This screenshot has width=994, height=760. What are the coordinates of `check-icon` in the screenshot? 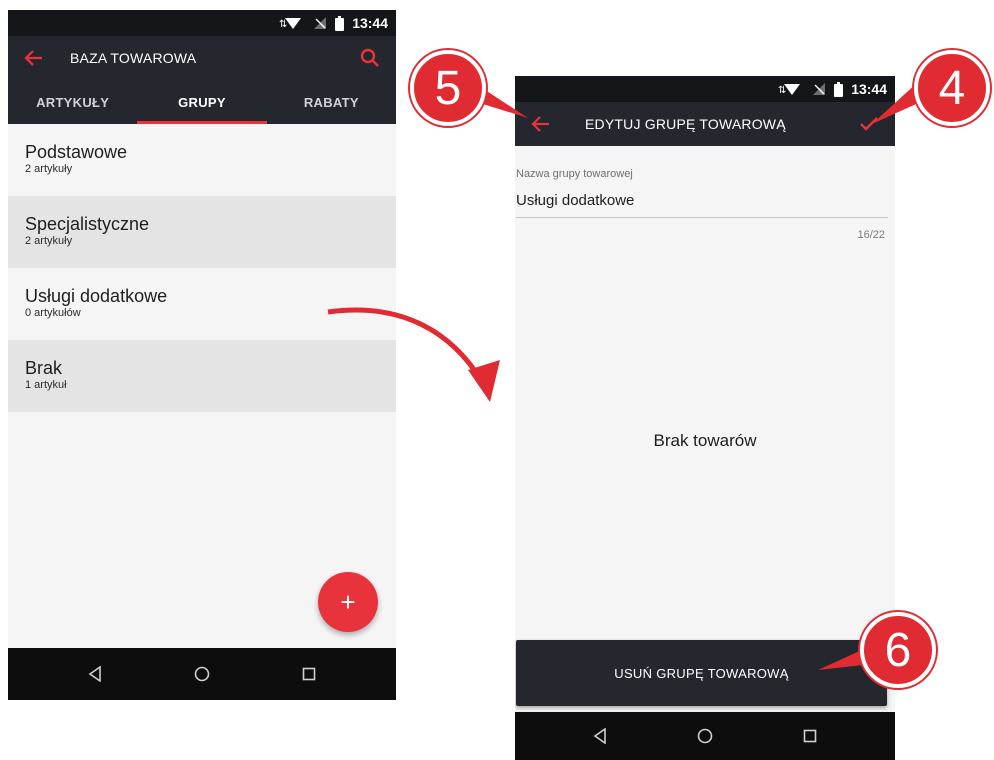 It's located at (869, 124).